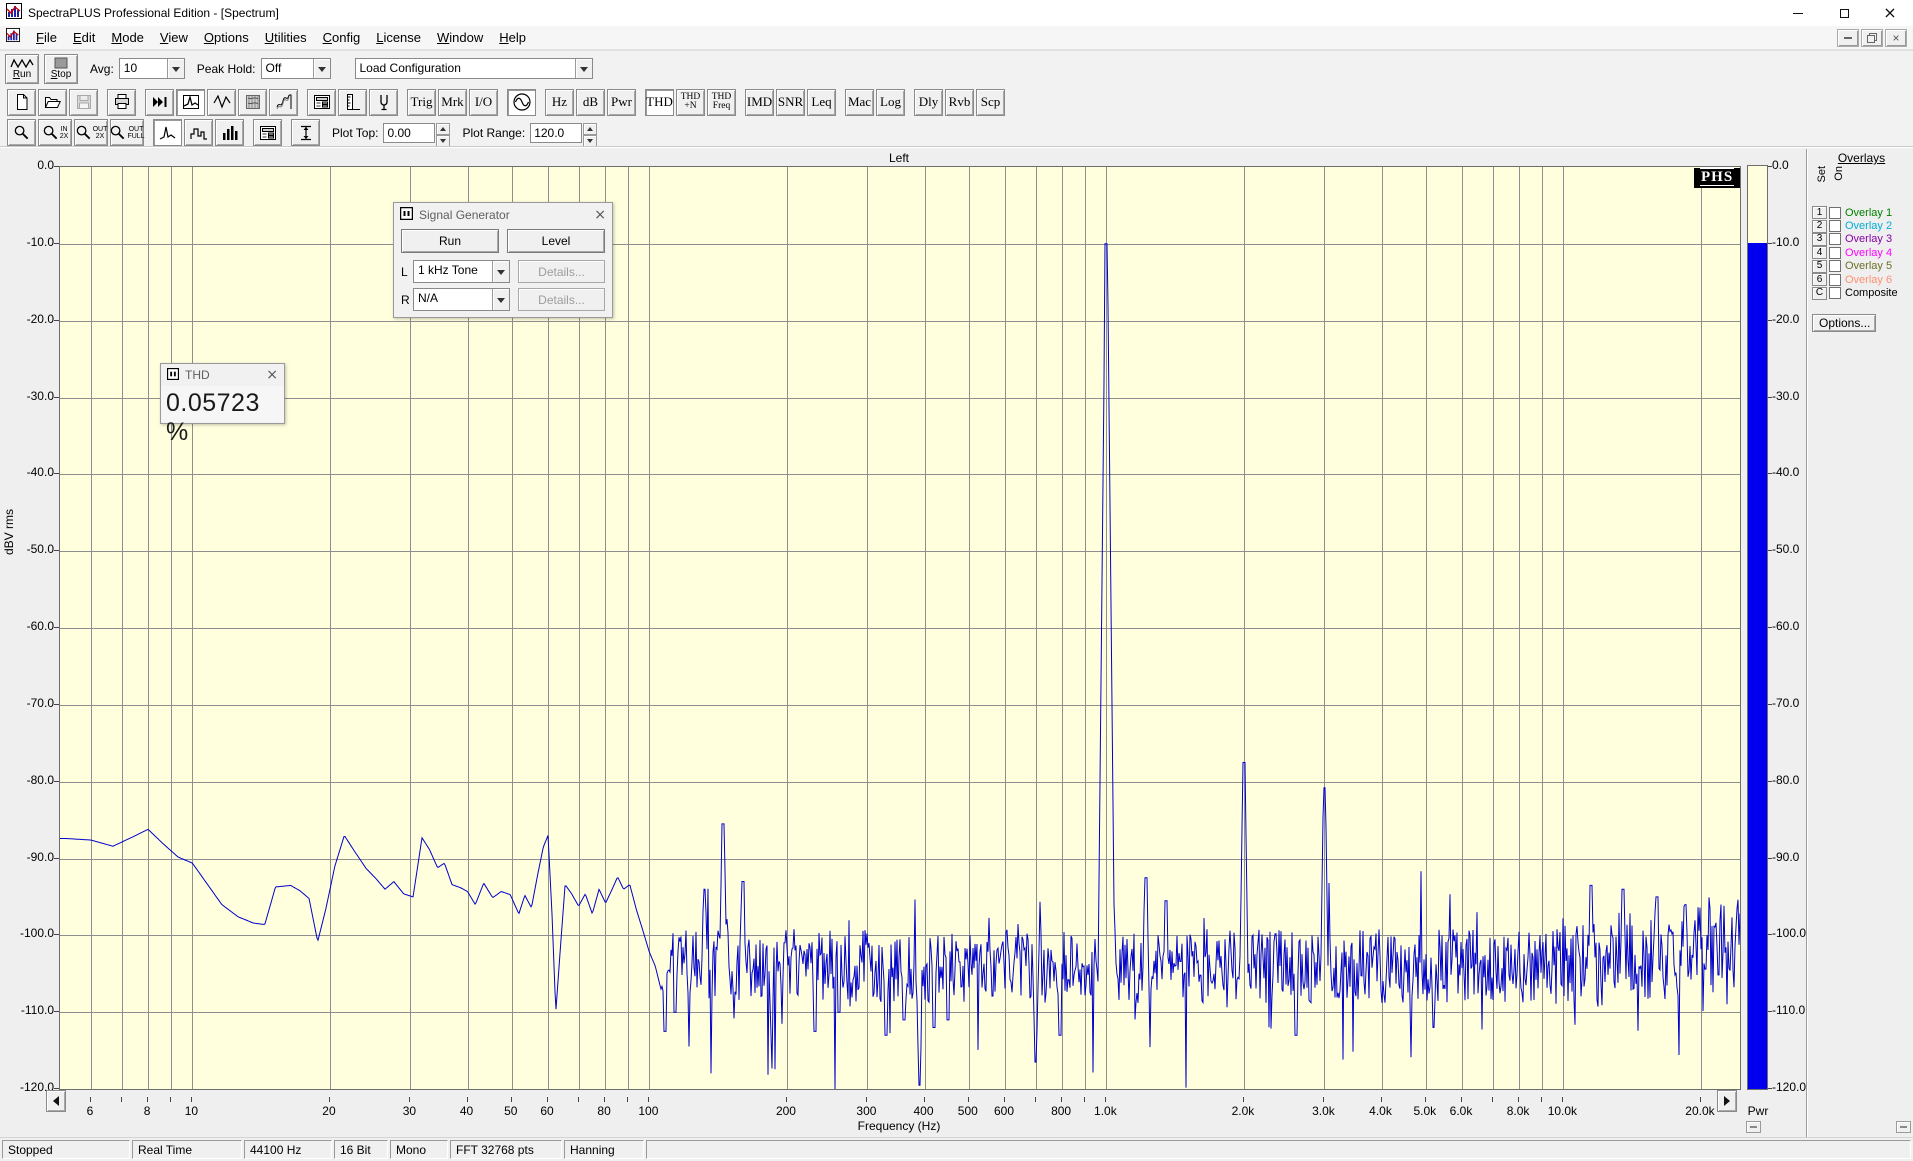 Image resolution: width=1913 pixels, height=1161 pixels. What do you see at coordinates (21, 102) in the screenshot?
I see `toolbar-button-new-file` at bounding box center [21, 102].